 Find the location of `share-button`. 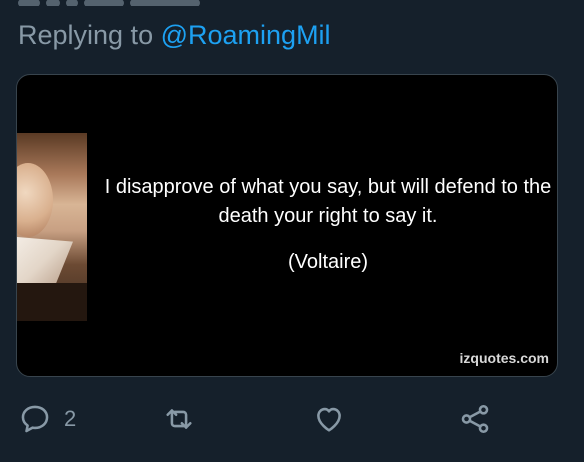

share-button is located at coordinates (475, 419).